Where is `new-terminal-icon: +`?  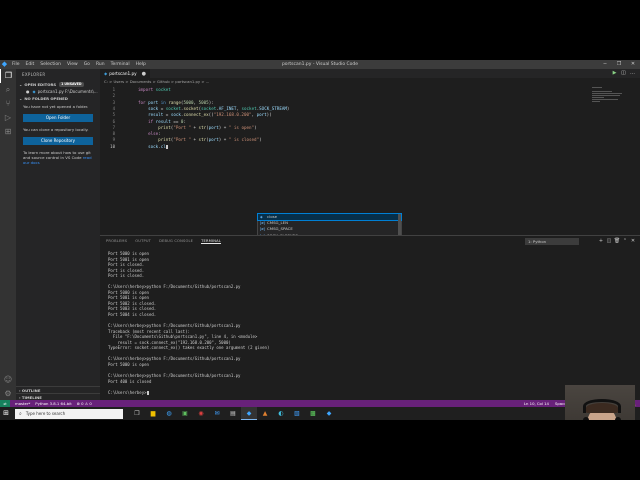
new-terminal-icon: + is located at coordinates (601, 241).